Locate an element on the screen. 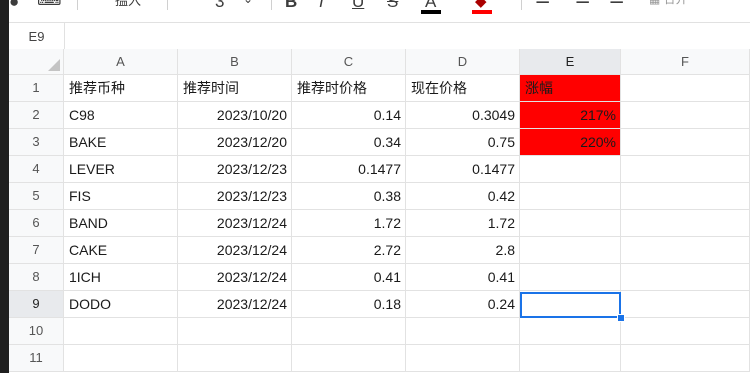  strikethrough-button: S is located at coordinates (392, 6).